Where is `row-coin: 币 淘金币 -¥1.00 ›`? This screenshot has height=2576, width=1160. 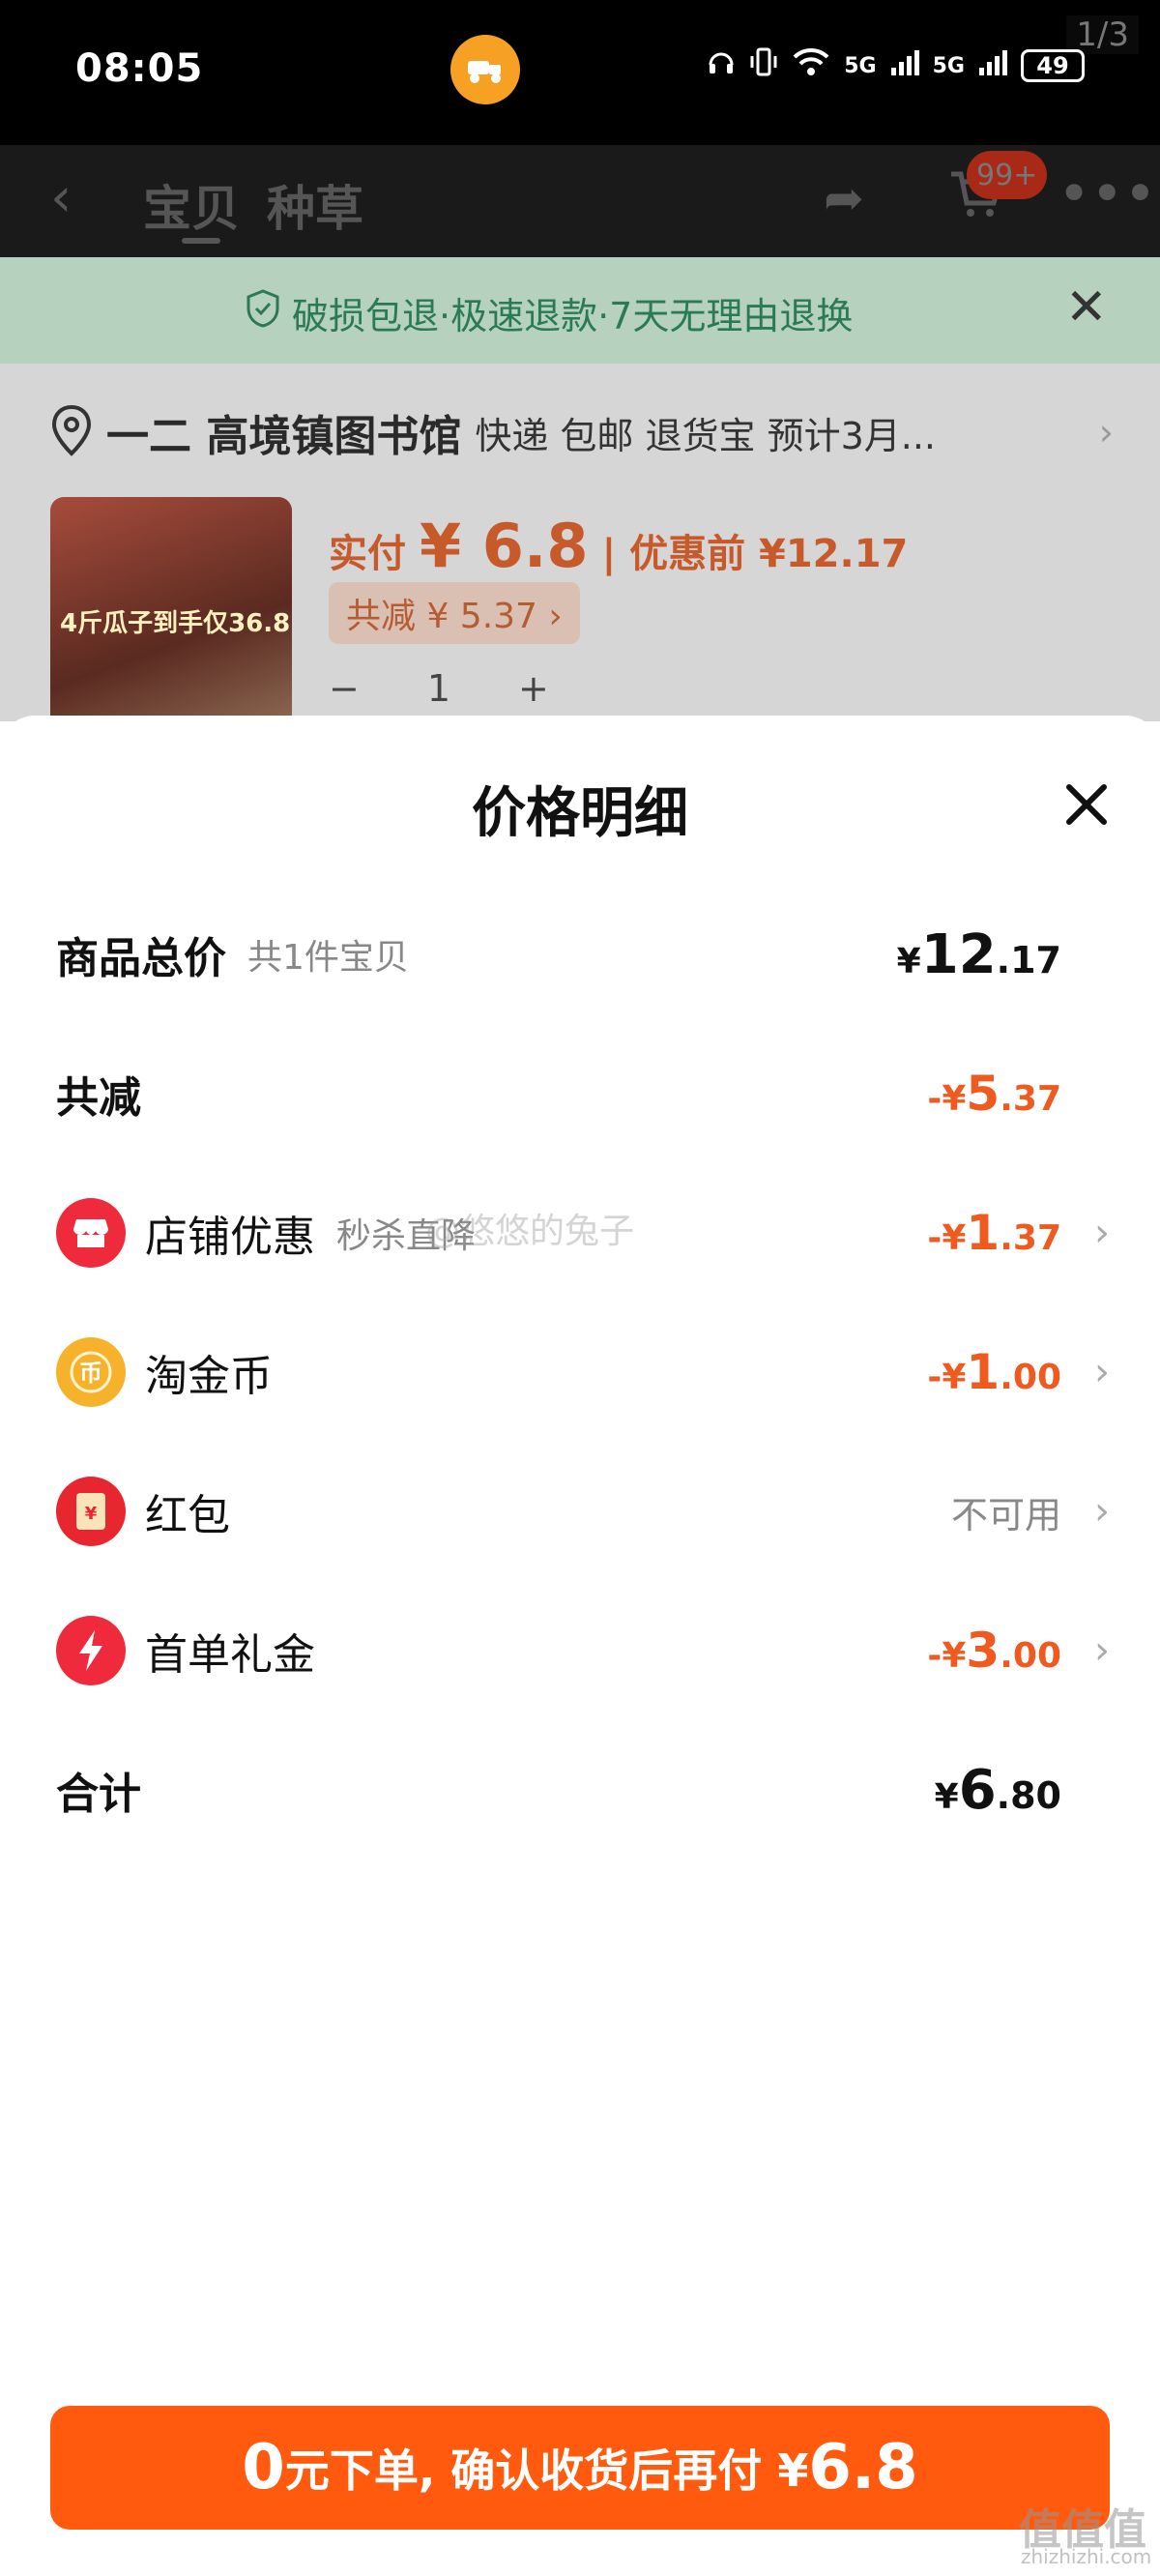 row-coin: 币 淘金币 -¥1.00 › is located at coordinates (583, 1372).